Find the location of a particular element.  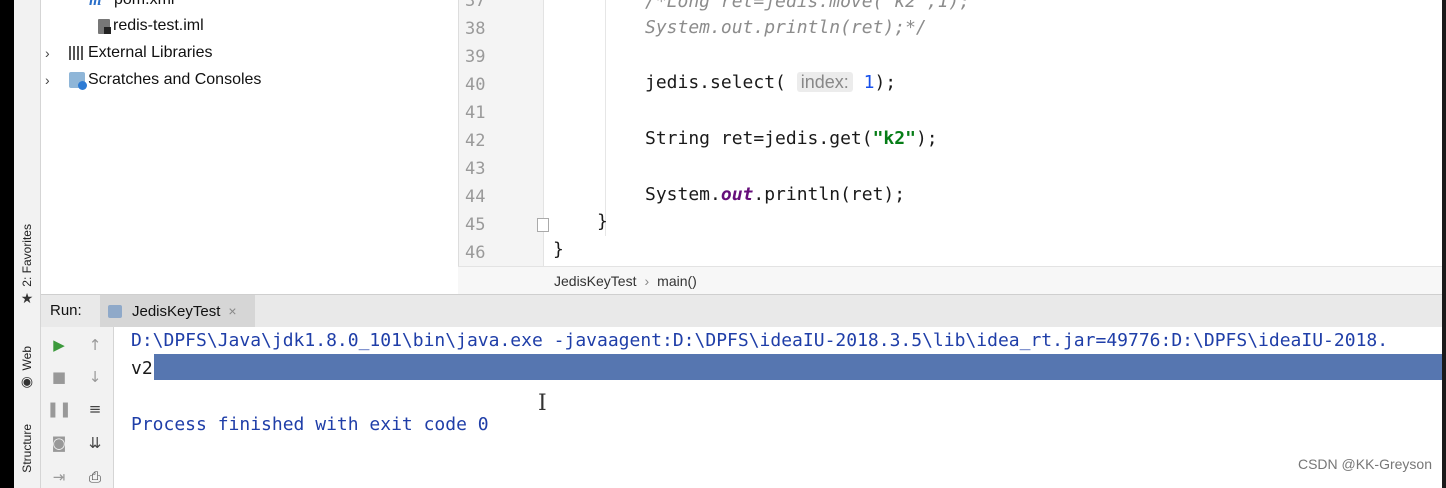

structure-tab: Structure is located at coordinates (27, 448).